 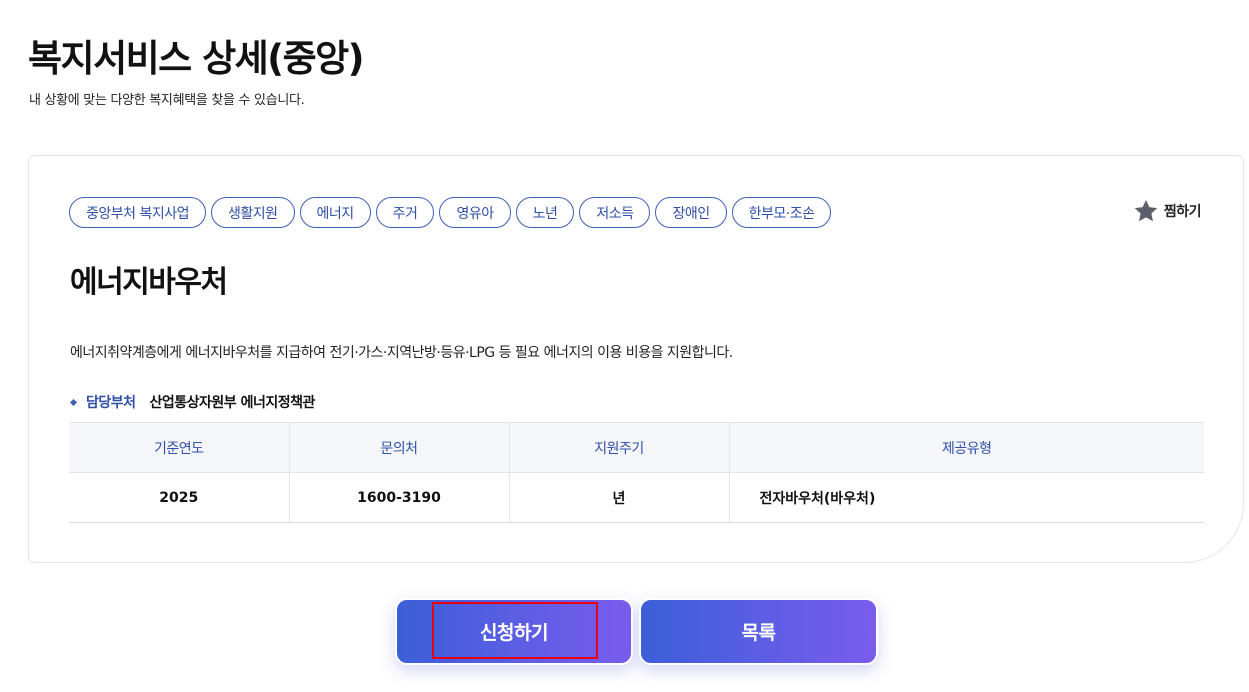 I want to click on department-value: 산업통상자원부 에너지정책관, so click(x=232, y=403).